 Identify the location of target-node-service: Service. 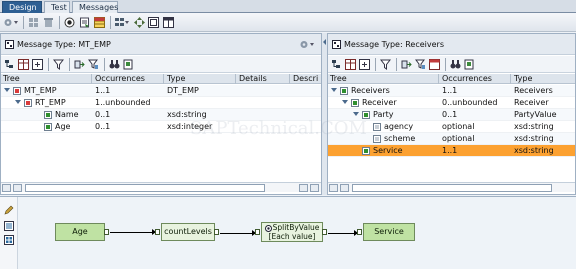
(389, 232).